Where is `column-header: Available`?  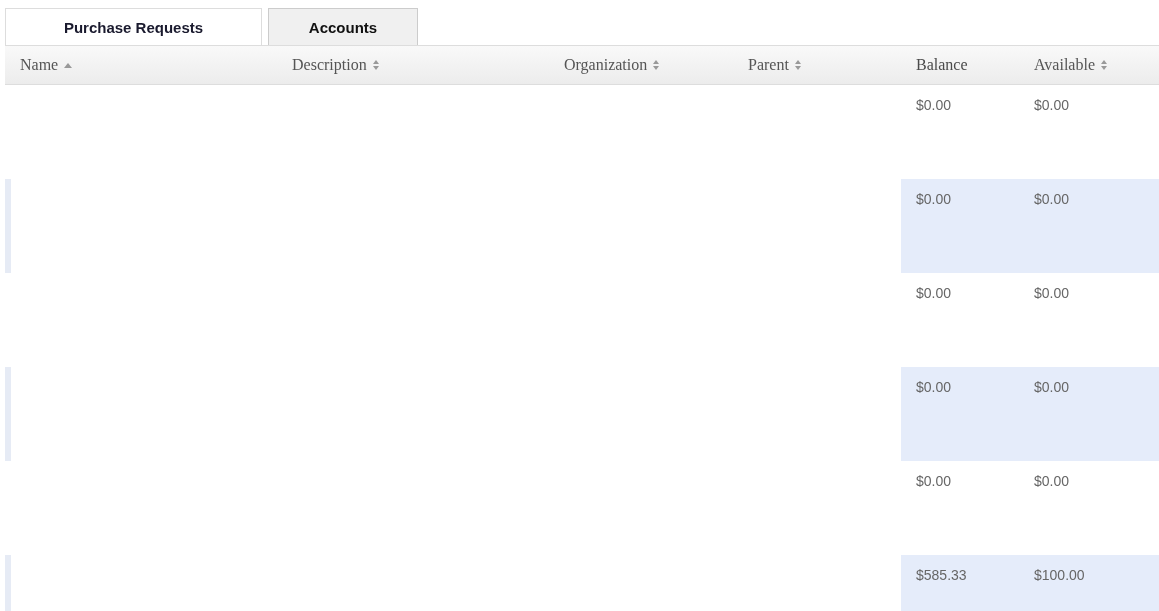
column-header: Available is located at coordinates (1064, 65).